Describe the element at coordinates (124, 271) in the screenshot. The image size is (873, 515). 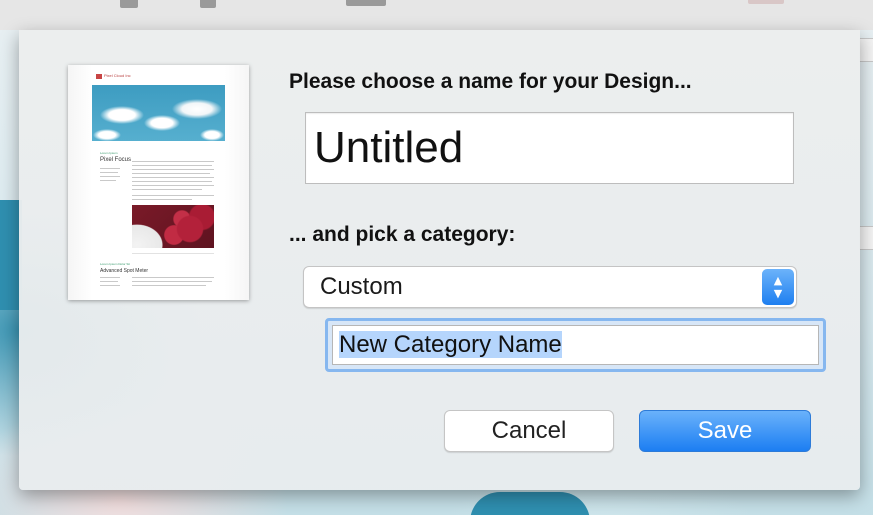
I see `thumbnail-section-title: Advanced Spot Meter` at that location.